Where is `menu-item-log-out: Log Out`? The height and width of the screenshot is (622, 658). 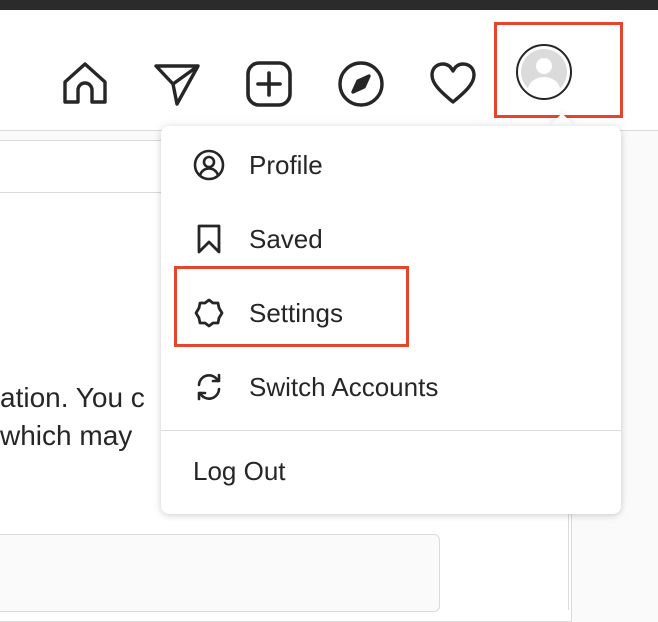
menu-item-log-out: Log Out is located at coordinates (391, 471).